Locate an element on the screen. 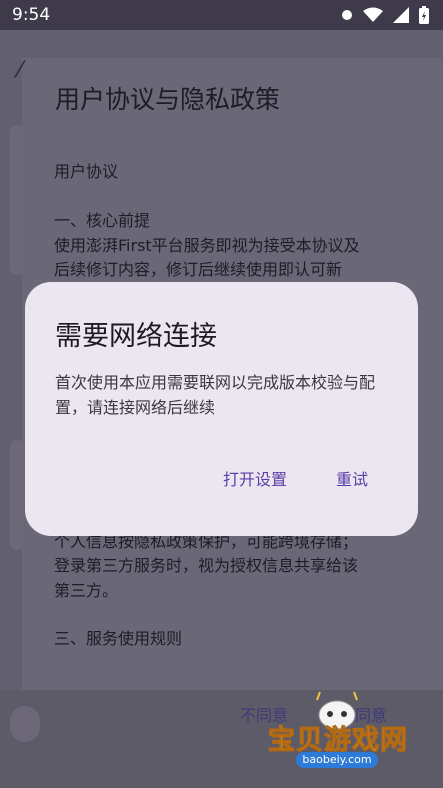 Image resolution: width=443 pixels, height=788 pixels. section-heading: 三、服务使用规则 is located at coordinates (118, 638).